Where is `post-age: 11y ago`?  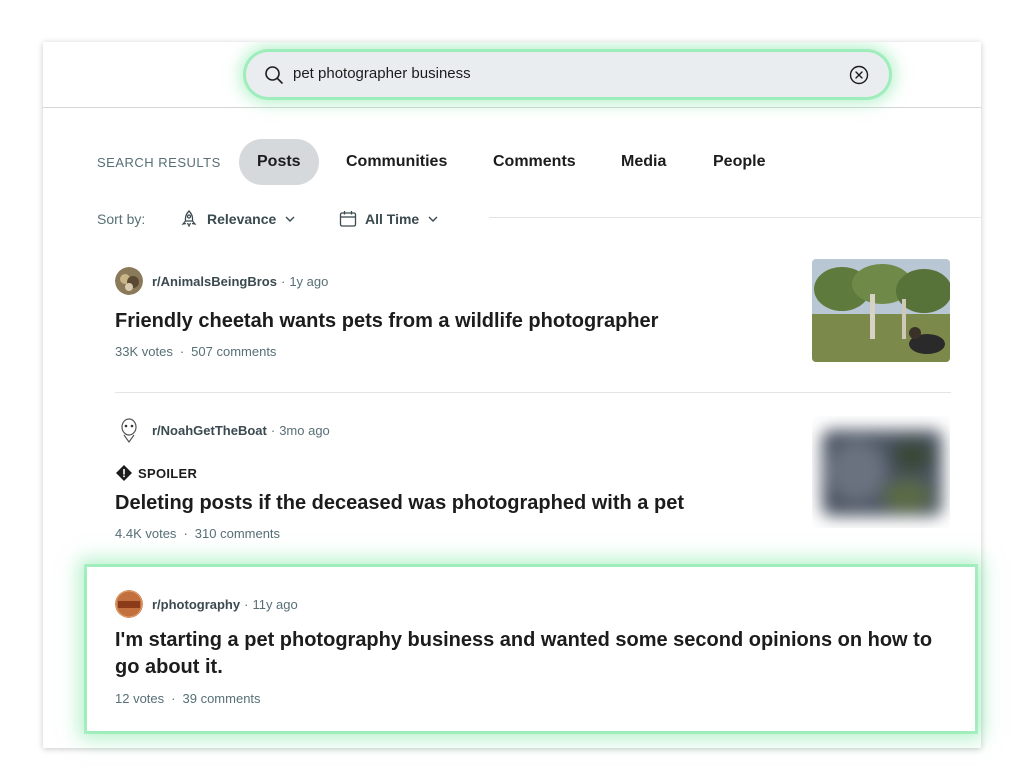
post-age: 11y ago is located at coordinates (275, 604).